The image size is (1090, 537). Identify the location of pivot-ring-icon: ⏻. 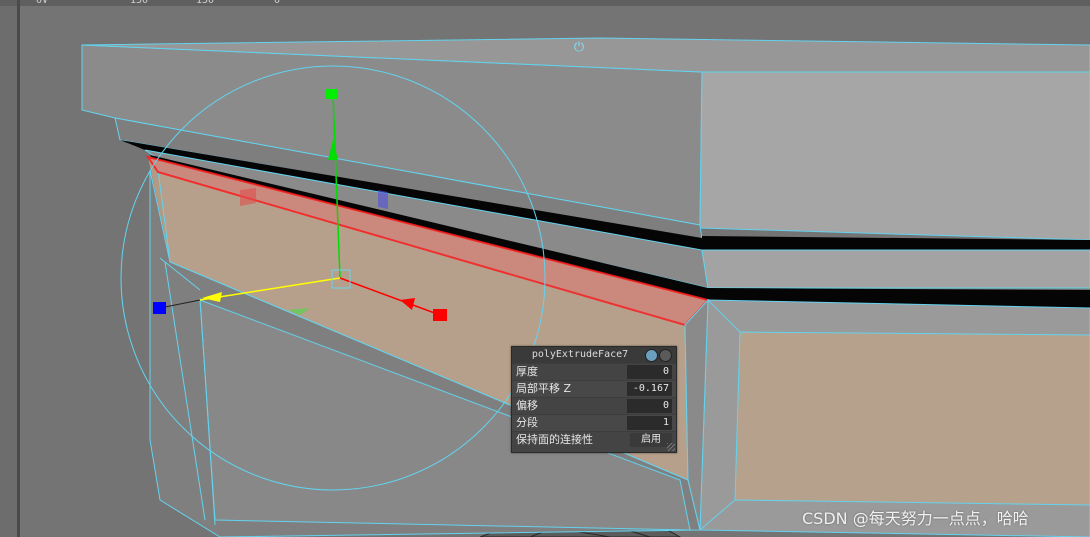
(579, 48).